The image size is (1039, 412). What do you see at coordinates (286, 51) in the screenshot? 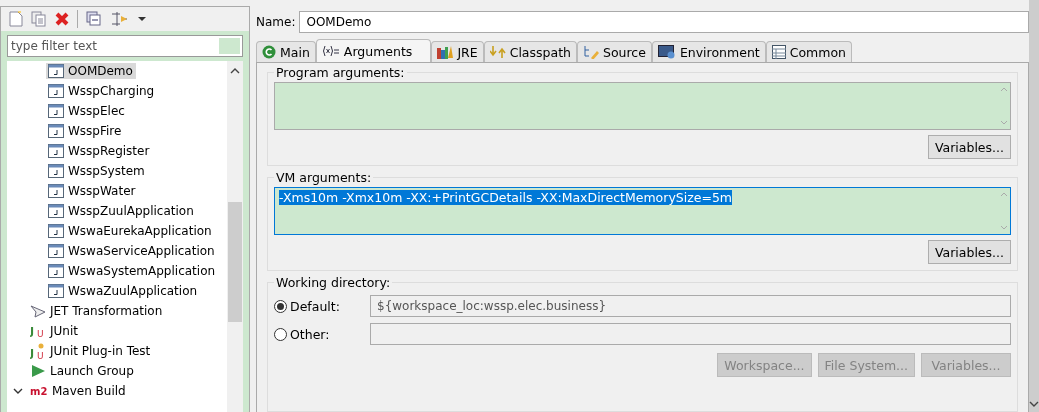
I see `tab: Main` at bounding box center [286, 51].